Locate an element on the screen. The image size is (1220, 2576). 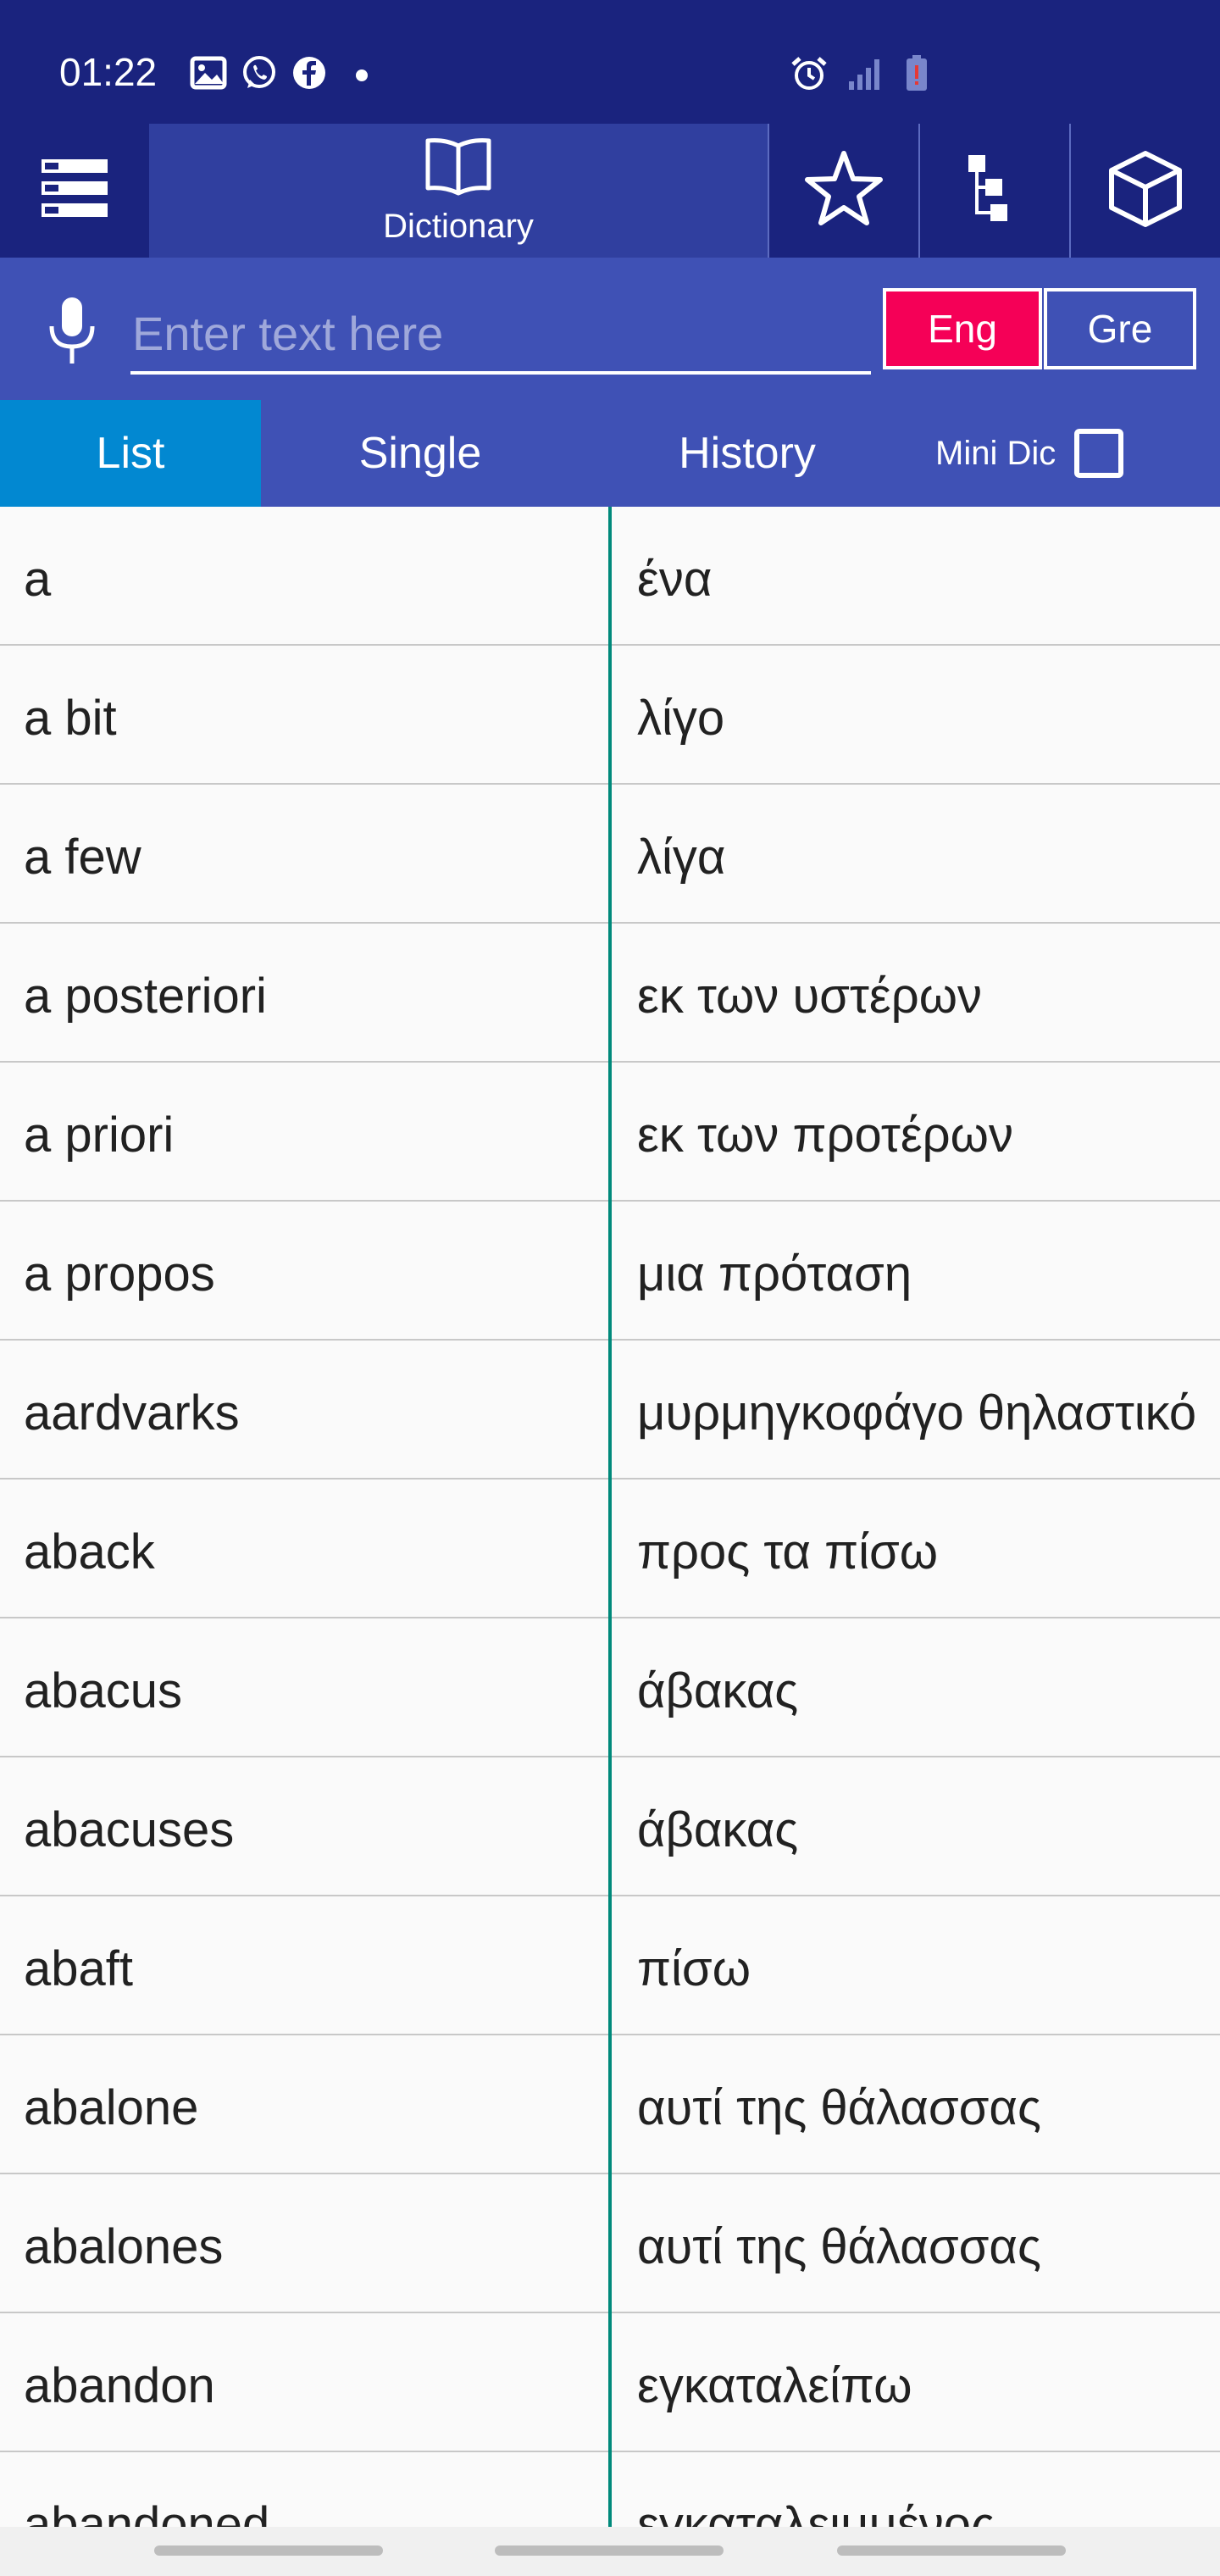
column-divider is located at coordinates (610, 1517).